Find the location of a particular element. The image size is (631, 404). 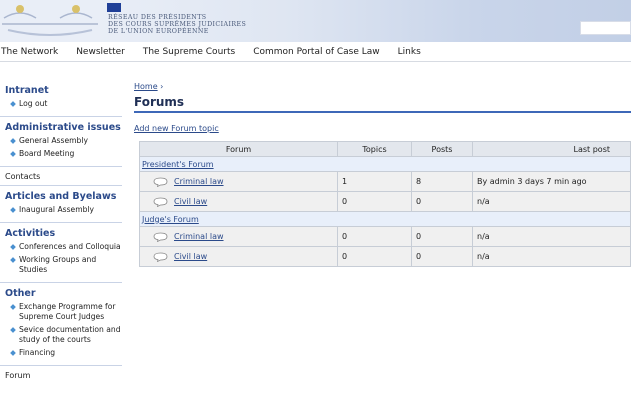

forum-group-link: President's Forum is located at coordinates (385, 164).